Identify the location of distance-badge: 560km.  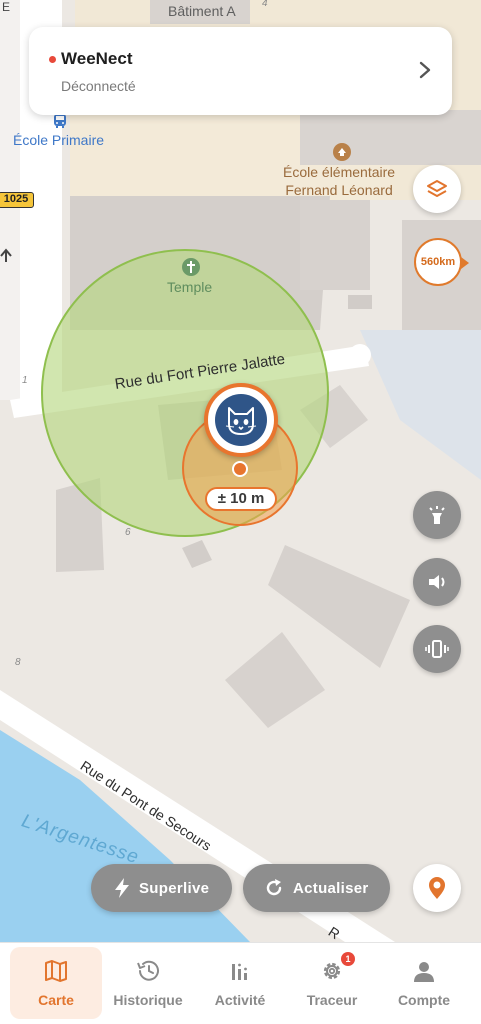
(438, 262).